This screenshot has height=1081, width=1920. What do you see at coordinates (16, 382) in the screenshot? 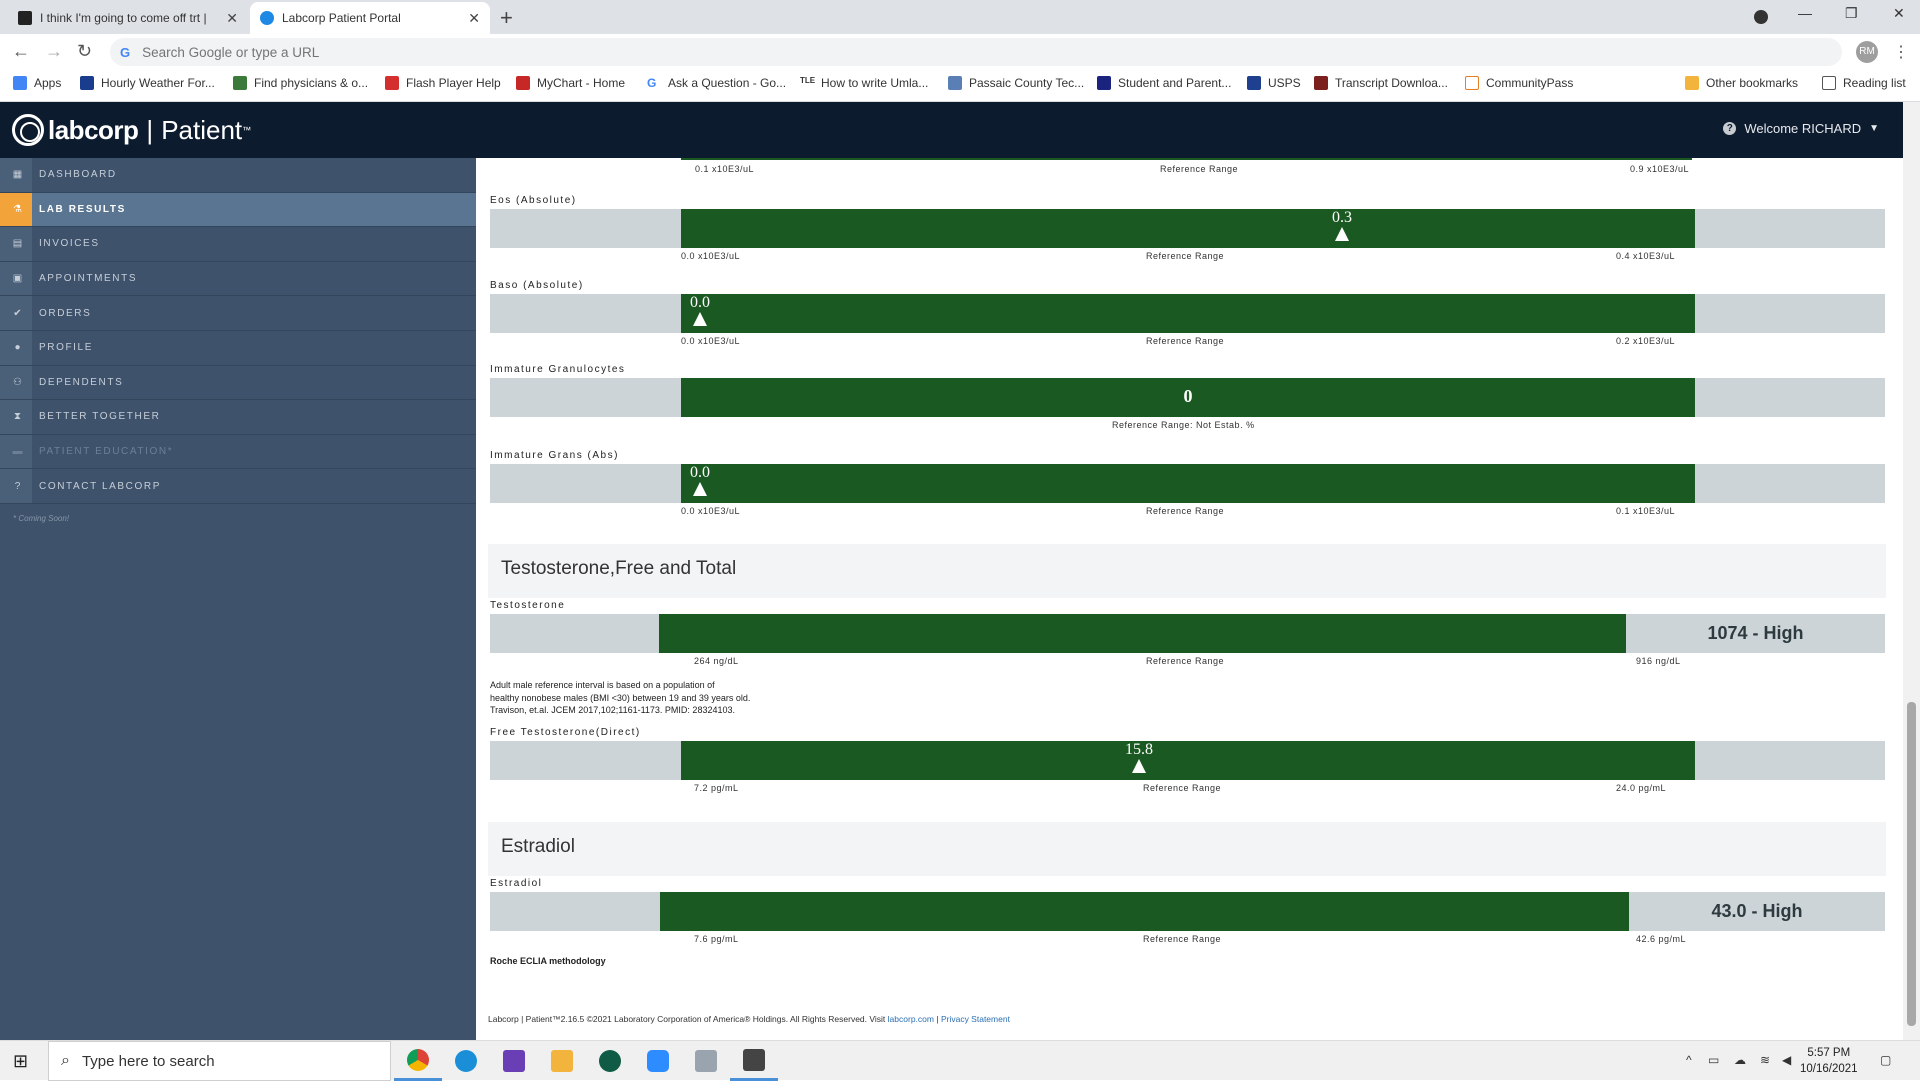
I see `people-icon: ⚇` at bounding box center [16, 382].